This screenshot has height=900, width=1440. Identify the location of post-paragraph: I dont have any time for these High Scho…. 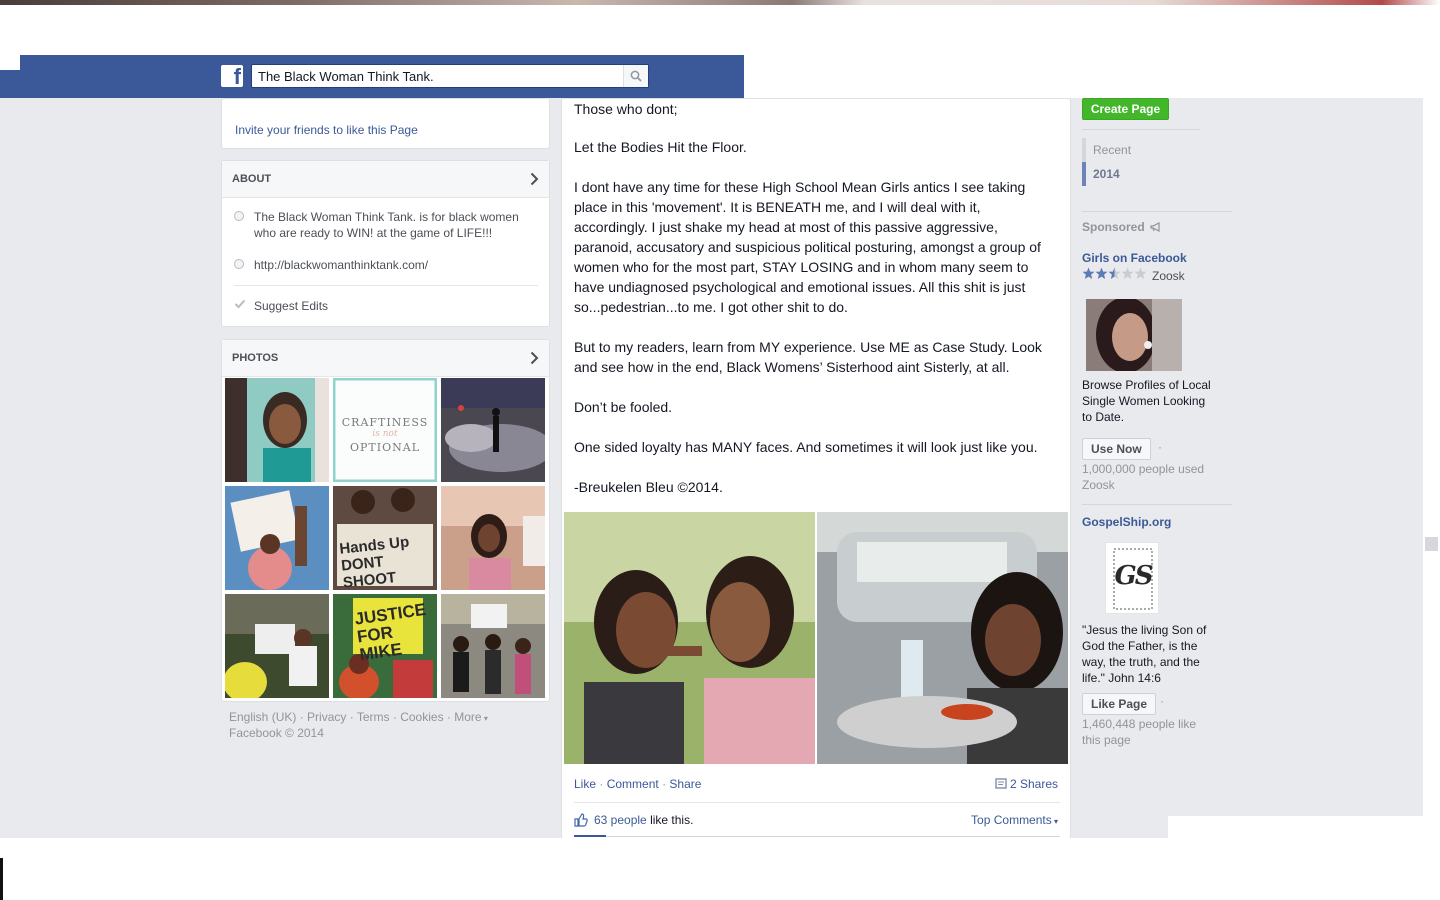
(807, 247).